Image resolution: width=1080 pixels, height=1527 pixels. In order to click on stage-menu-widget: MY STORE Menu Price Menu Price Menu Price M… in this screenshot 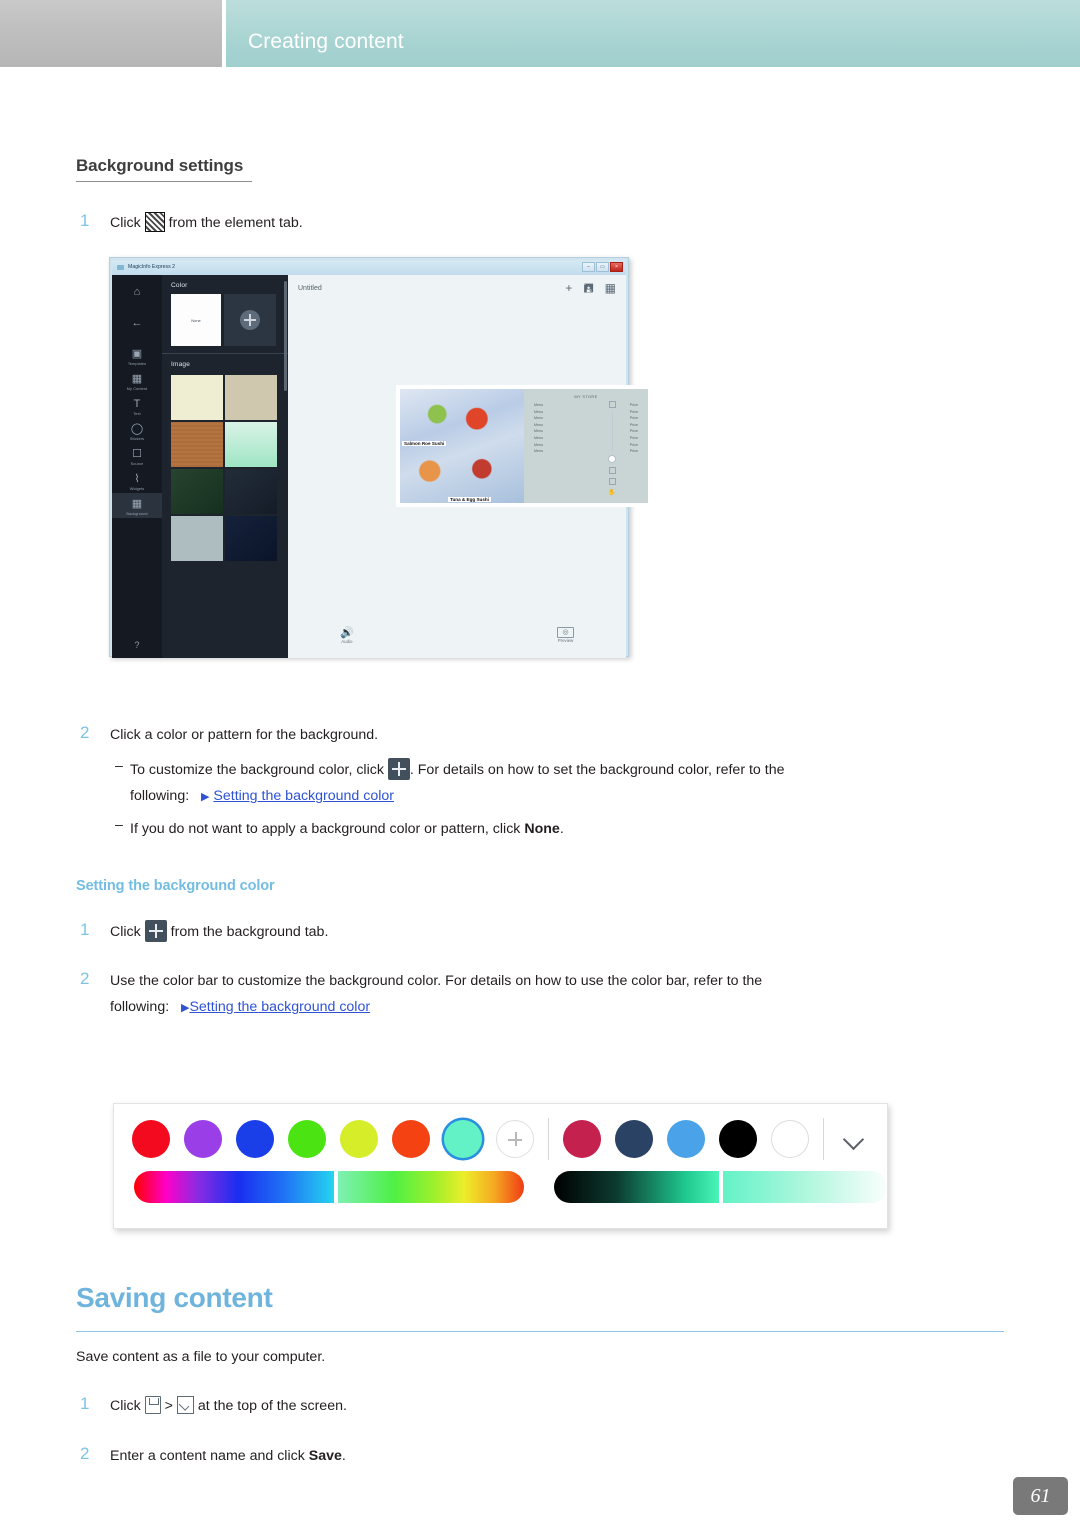, I will do `click(586, 446)`.